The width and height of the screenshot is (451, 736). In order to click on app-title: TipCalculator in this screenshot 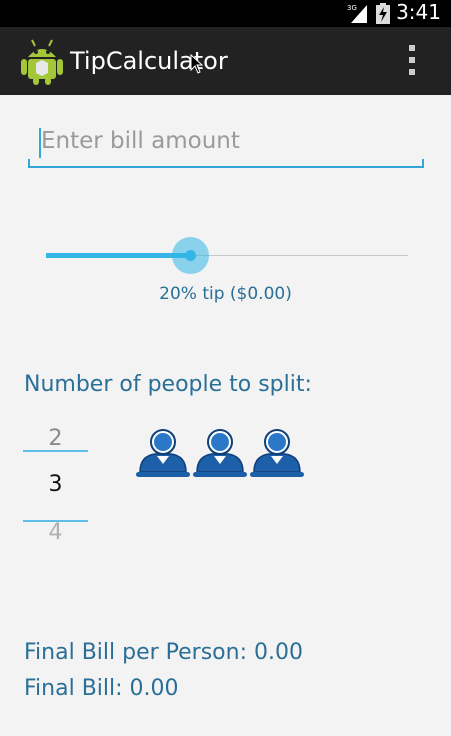, I will do `click(149, 61)`.